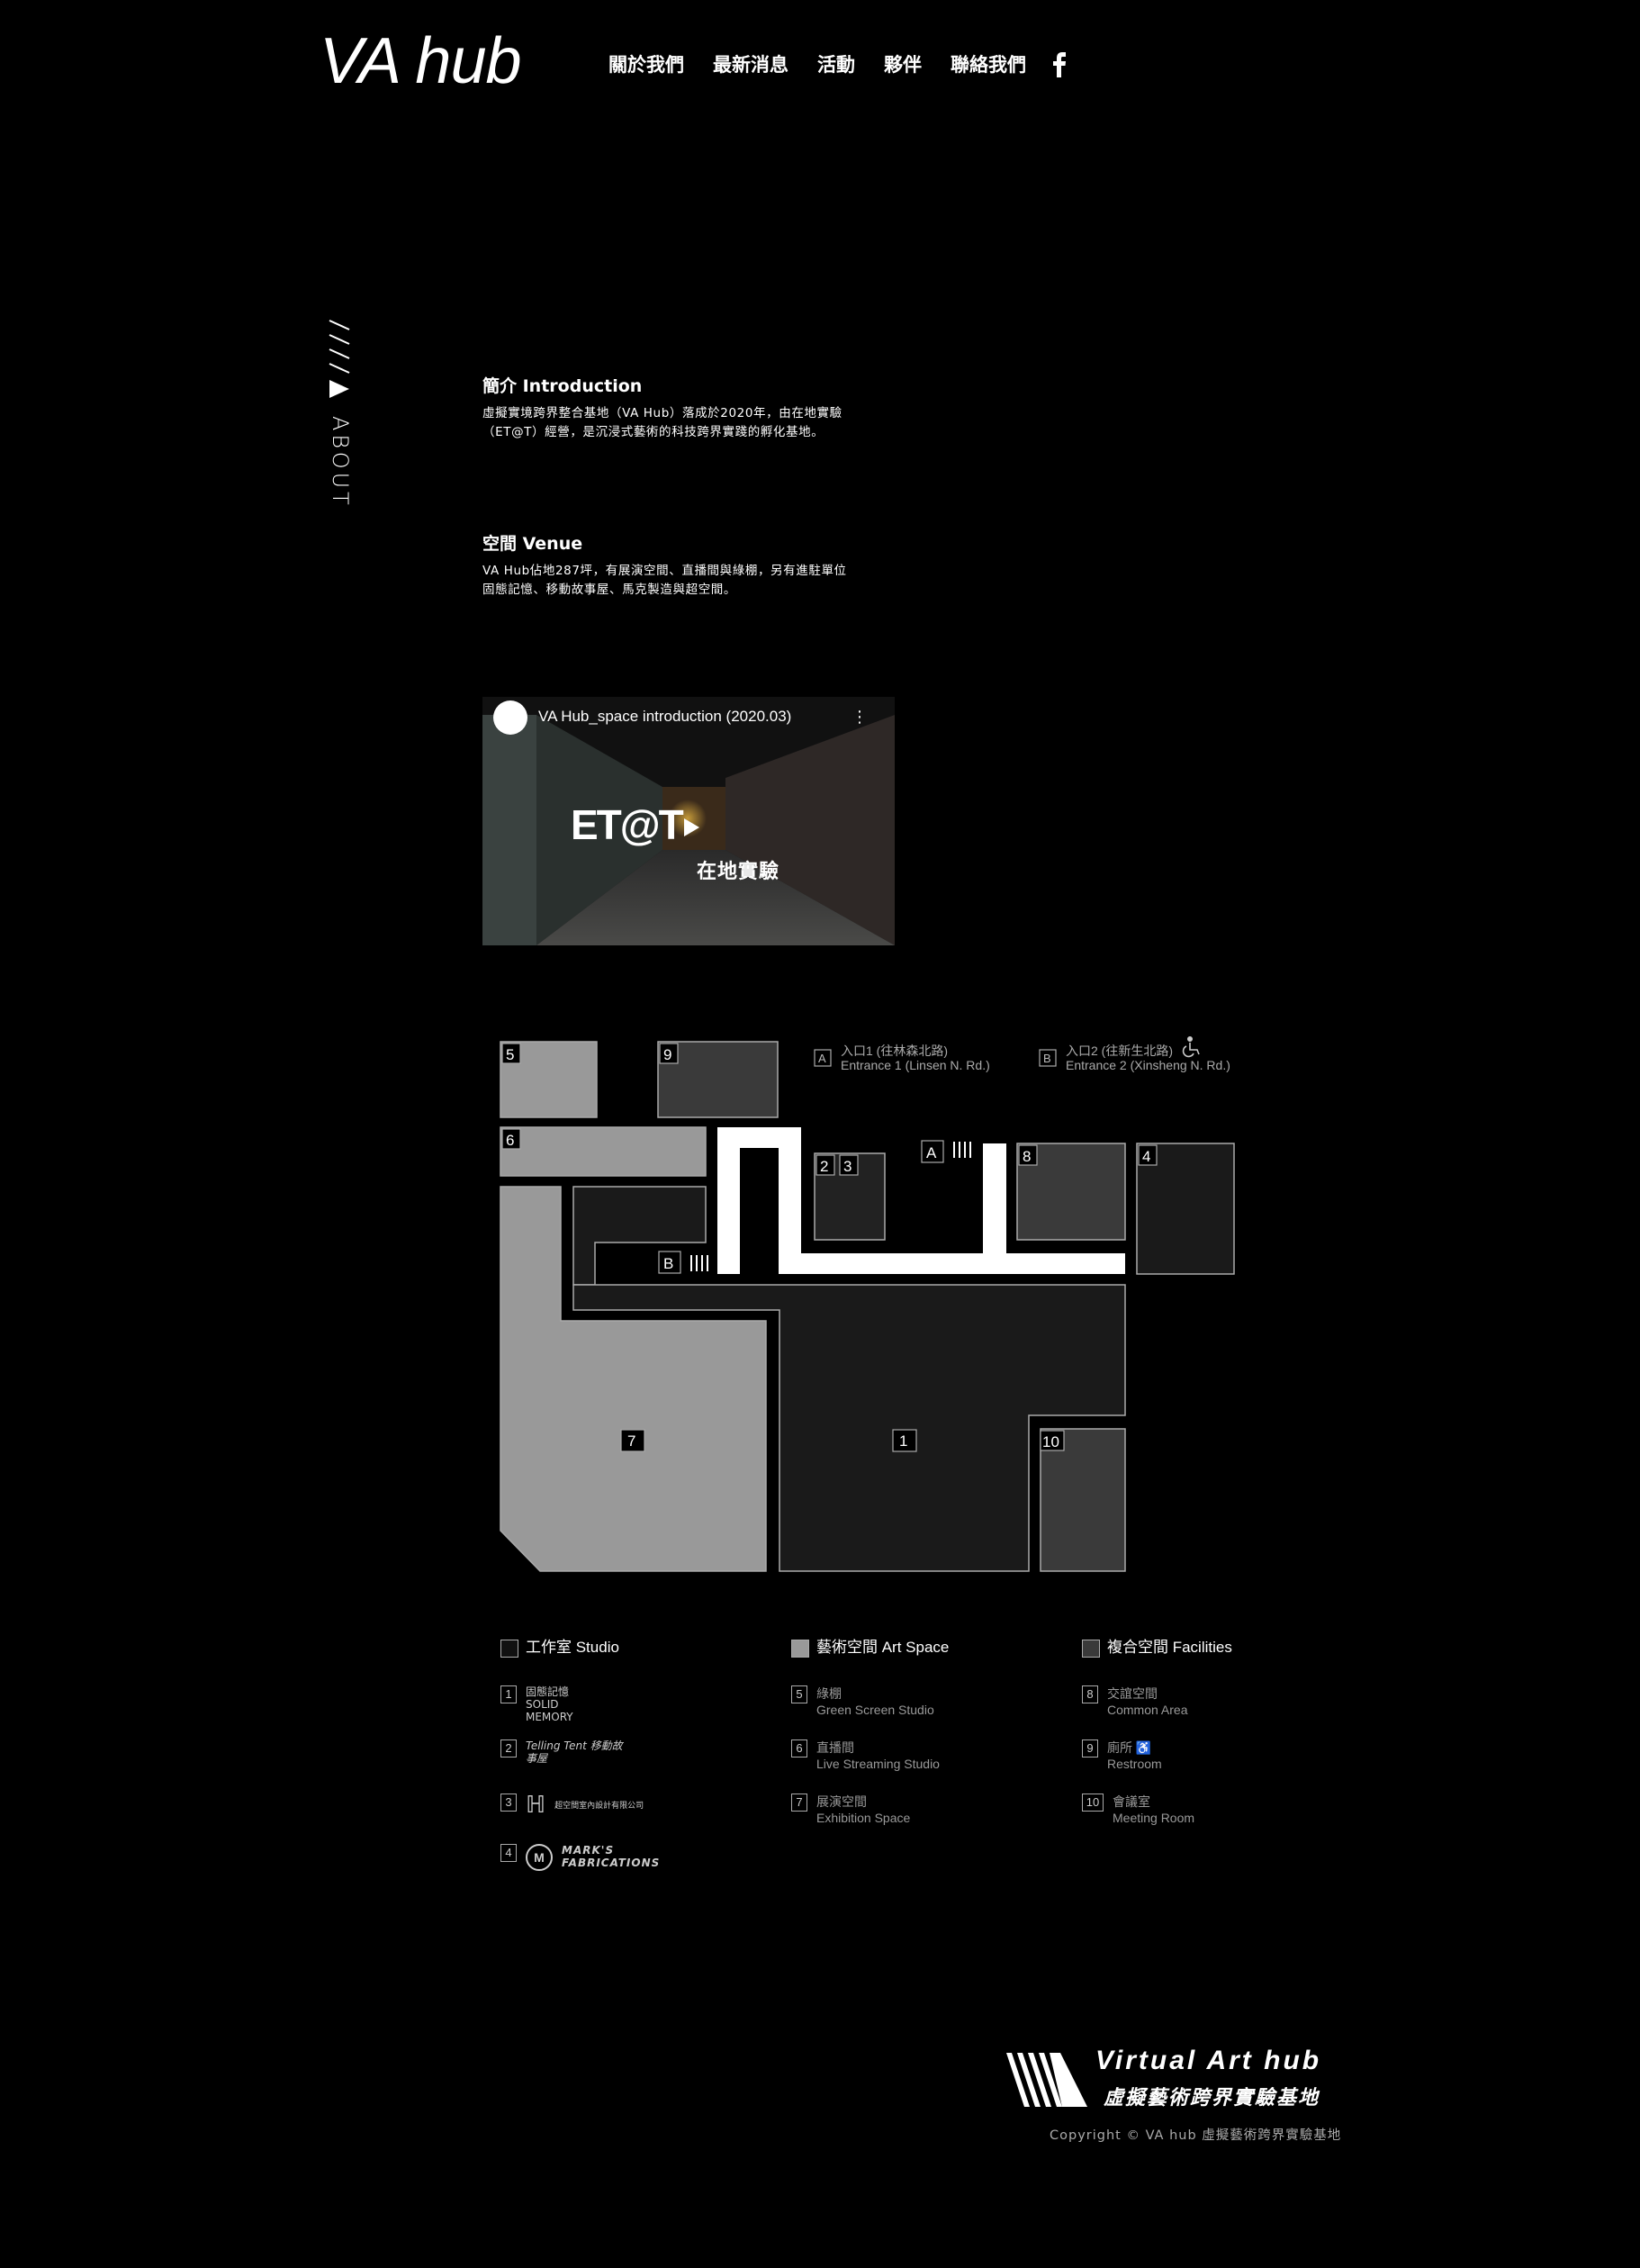  Describe the element at coordinates (1131, 1801) in the screenshot. I see `fac-10-zh: 會議室` at that location.